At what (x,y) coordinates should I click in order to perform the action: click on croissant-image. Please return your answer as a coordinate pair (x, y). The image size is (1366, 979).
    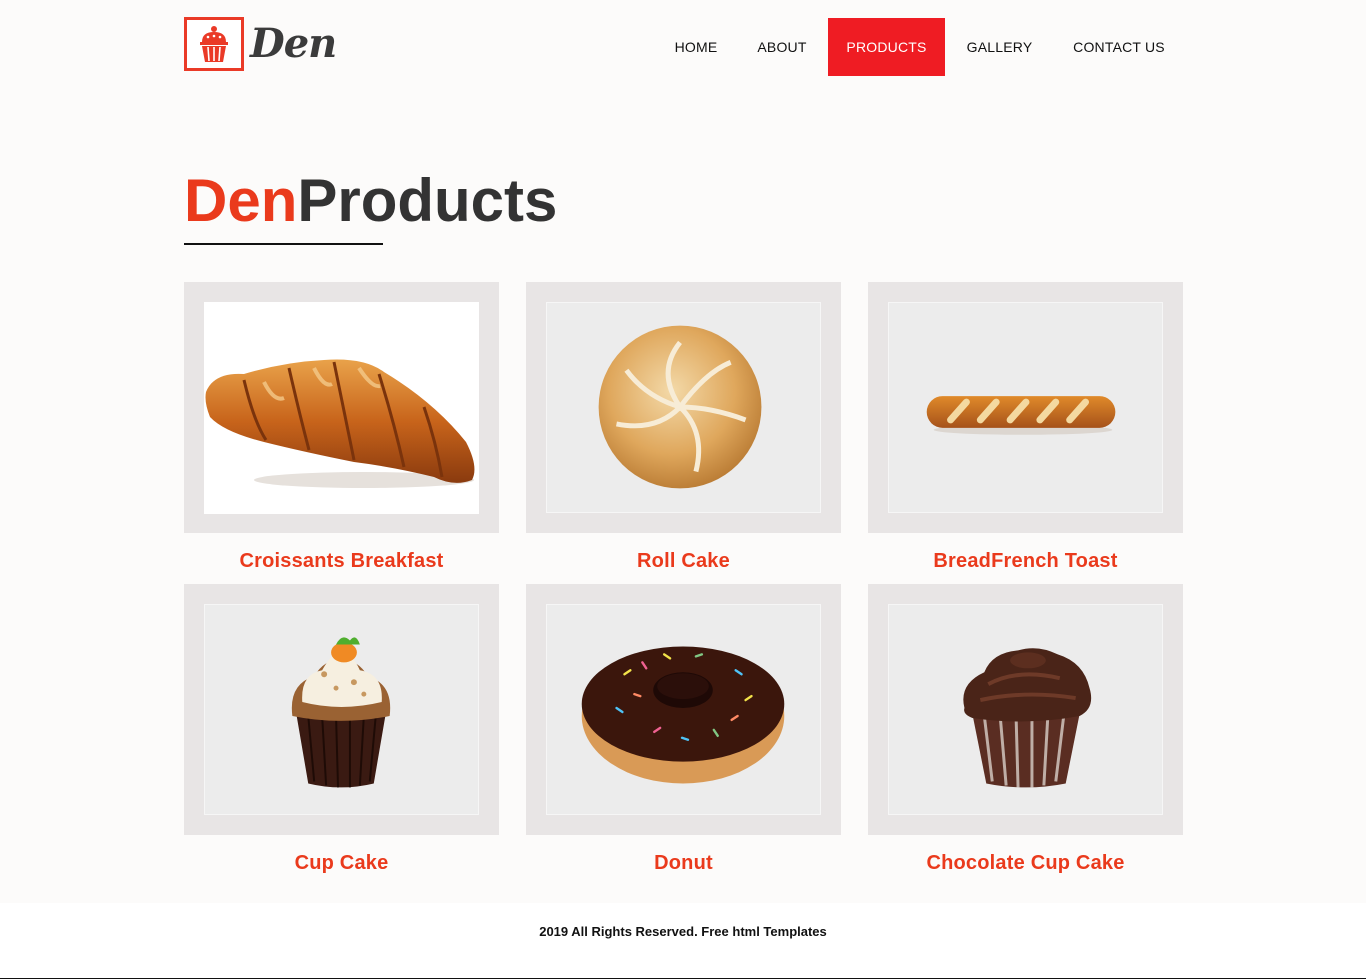
    Looking at the image, I should click on (341, 407).